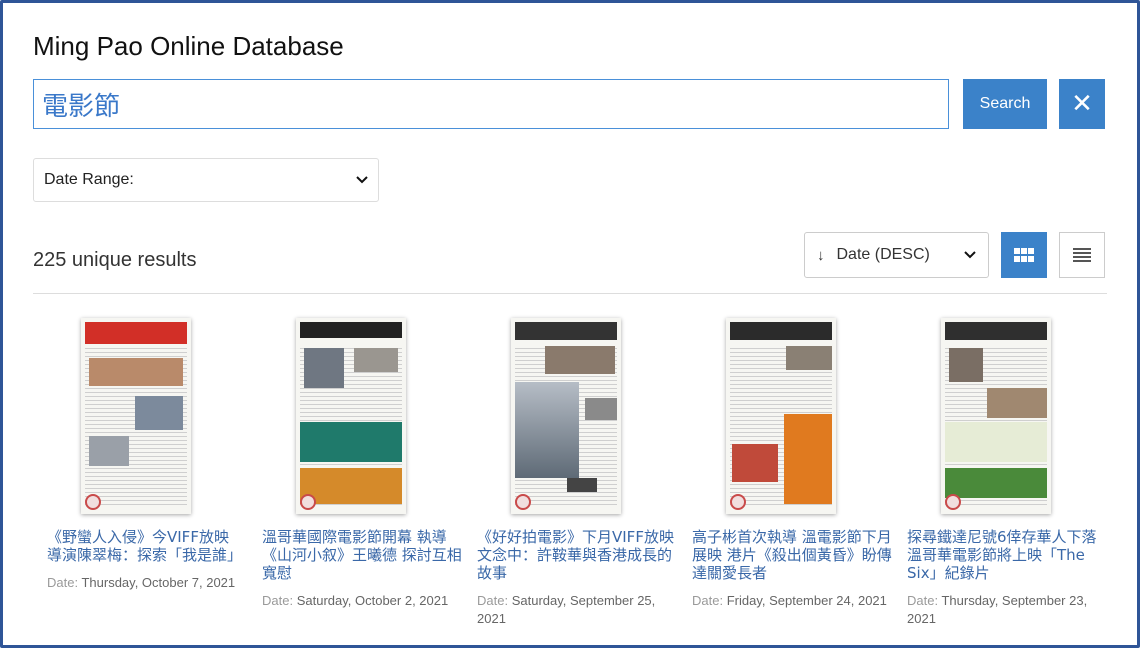 The height and width of the screenshot is (648, 1140). What do you see at coordinates (577, 610) in the screenshot?
I see `card-date: Date: Saturday, September 25, 2021` at bounding box center [577, 610].